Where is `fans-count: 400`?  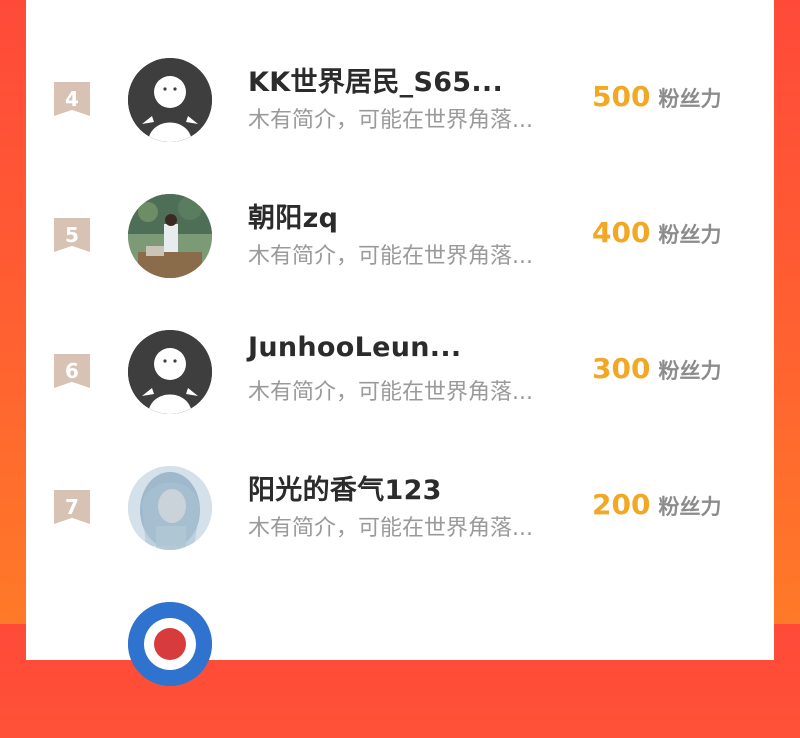 fans-count: 400 is located at coordinates (621, 232).